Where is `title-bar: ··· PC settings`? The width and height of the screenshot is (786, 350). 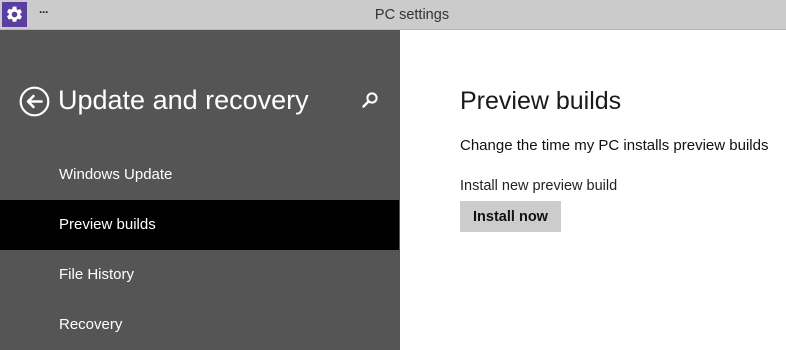 title-bar: ··· PC settings is located at coordinates (393, 15).